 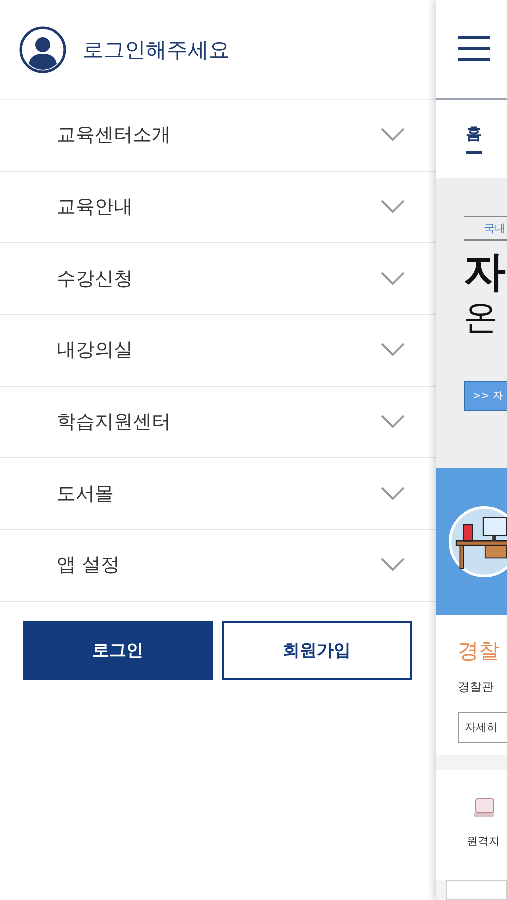 I want to click on menu-icon, so click(x=474, y=49).